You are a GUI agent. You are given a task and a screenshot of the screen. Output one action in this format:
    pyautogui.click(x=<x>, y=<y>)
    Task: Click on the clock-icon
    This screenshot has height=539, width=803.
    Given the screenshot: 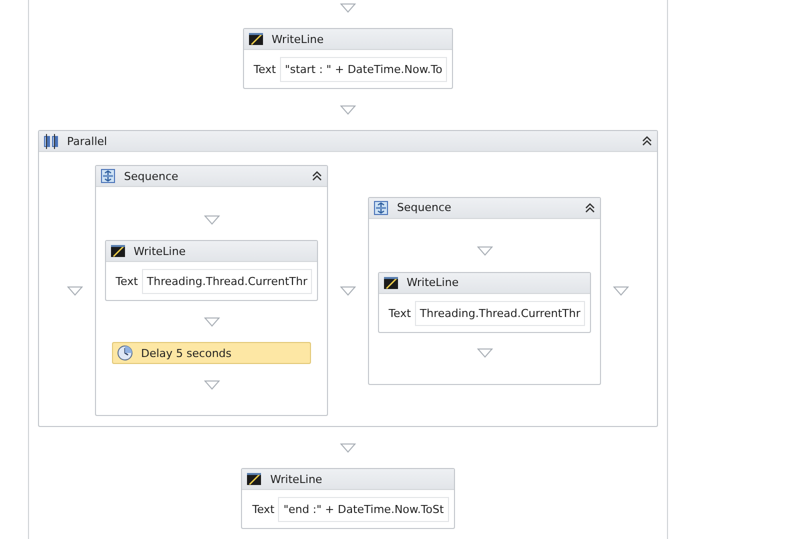 What is the action you would take?
    pyautogui.click(x=125, y=353)
    